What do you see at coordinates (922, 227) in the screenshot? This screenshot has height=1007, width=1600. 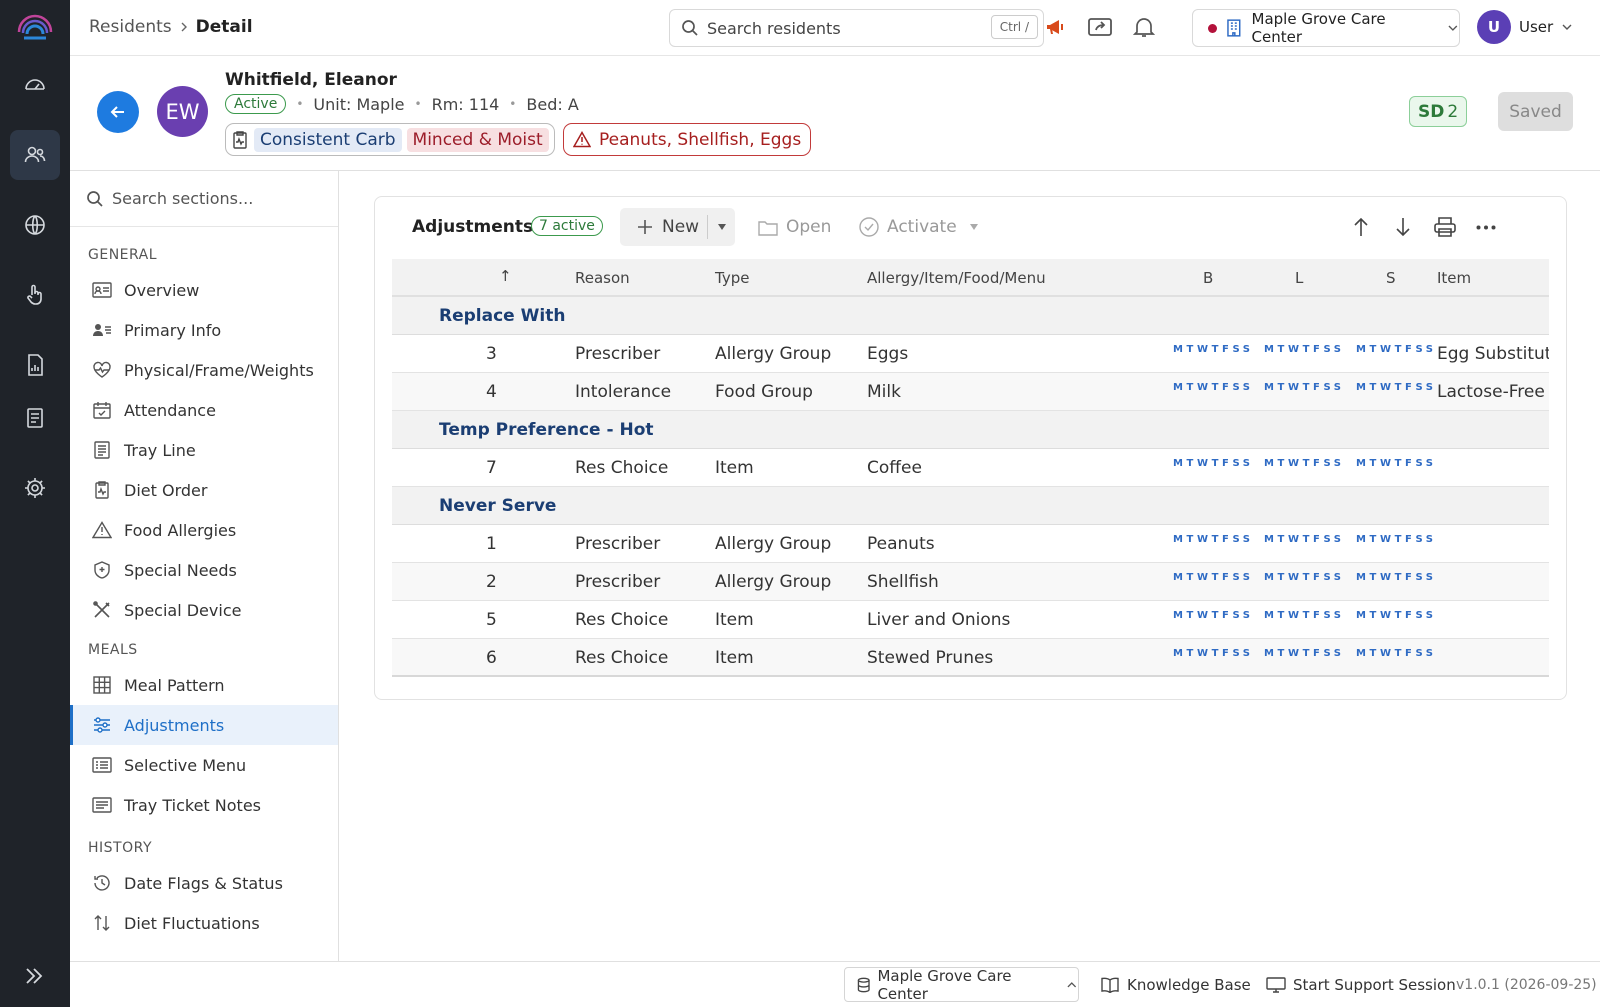 I see `activate-label: Activate` at bounding box center [922, 227].